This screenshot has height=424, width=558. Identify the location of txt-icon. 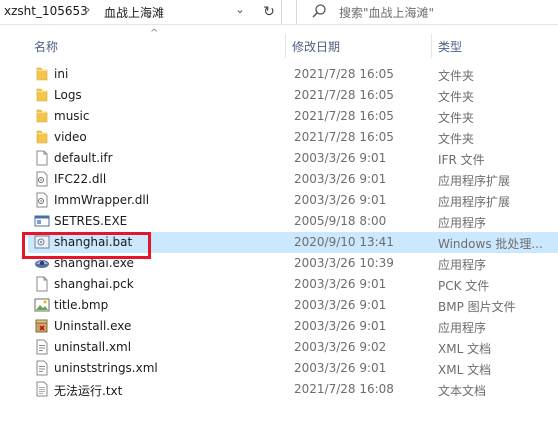
(42, 389).